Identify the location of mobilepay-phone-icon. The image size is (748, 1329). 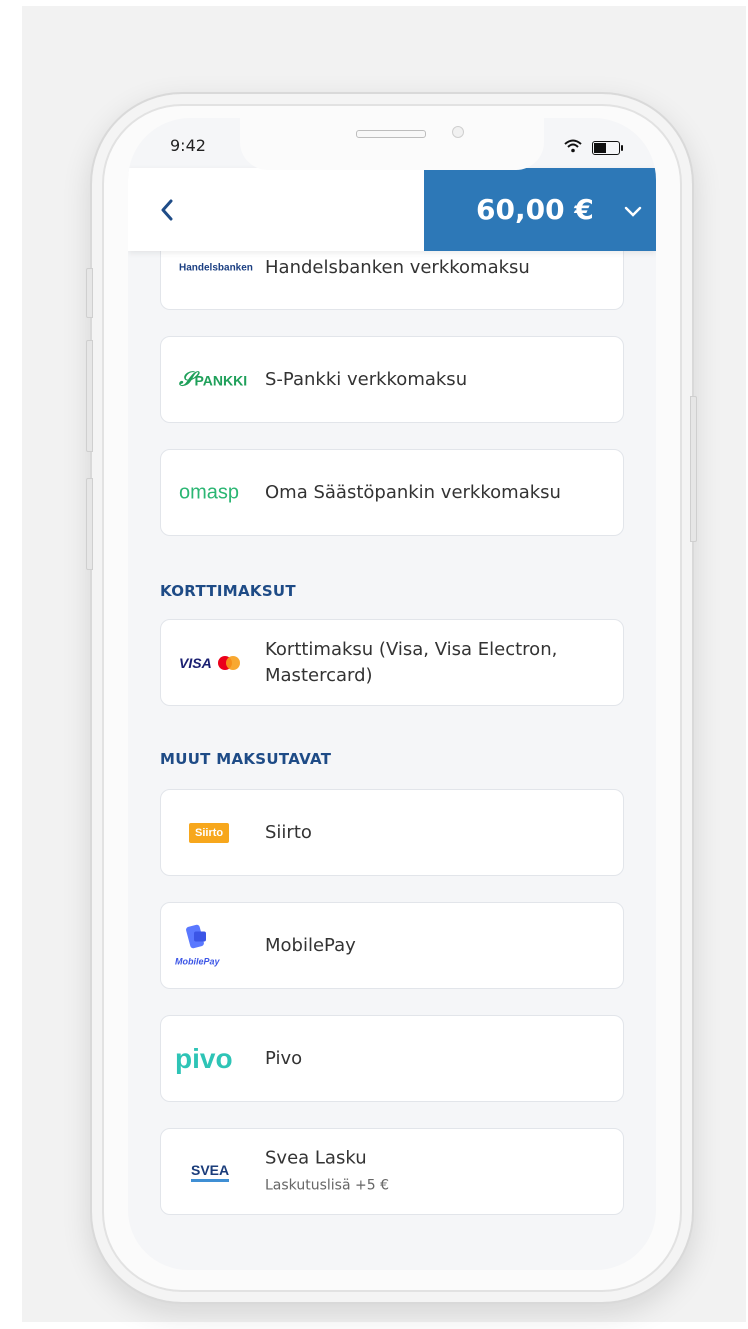
(196, 936).